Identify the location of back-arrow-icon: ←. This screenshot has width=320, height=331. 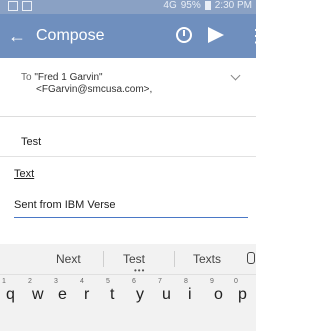
(17, 36).